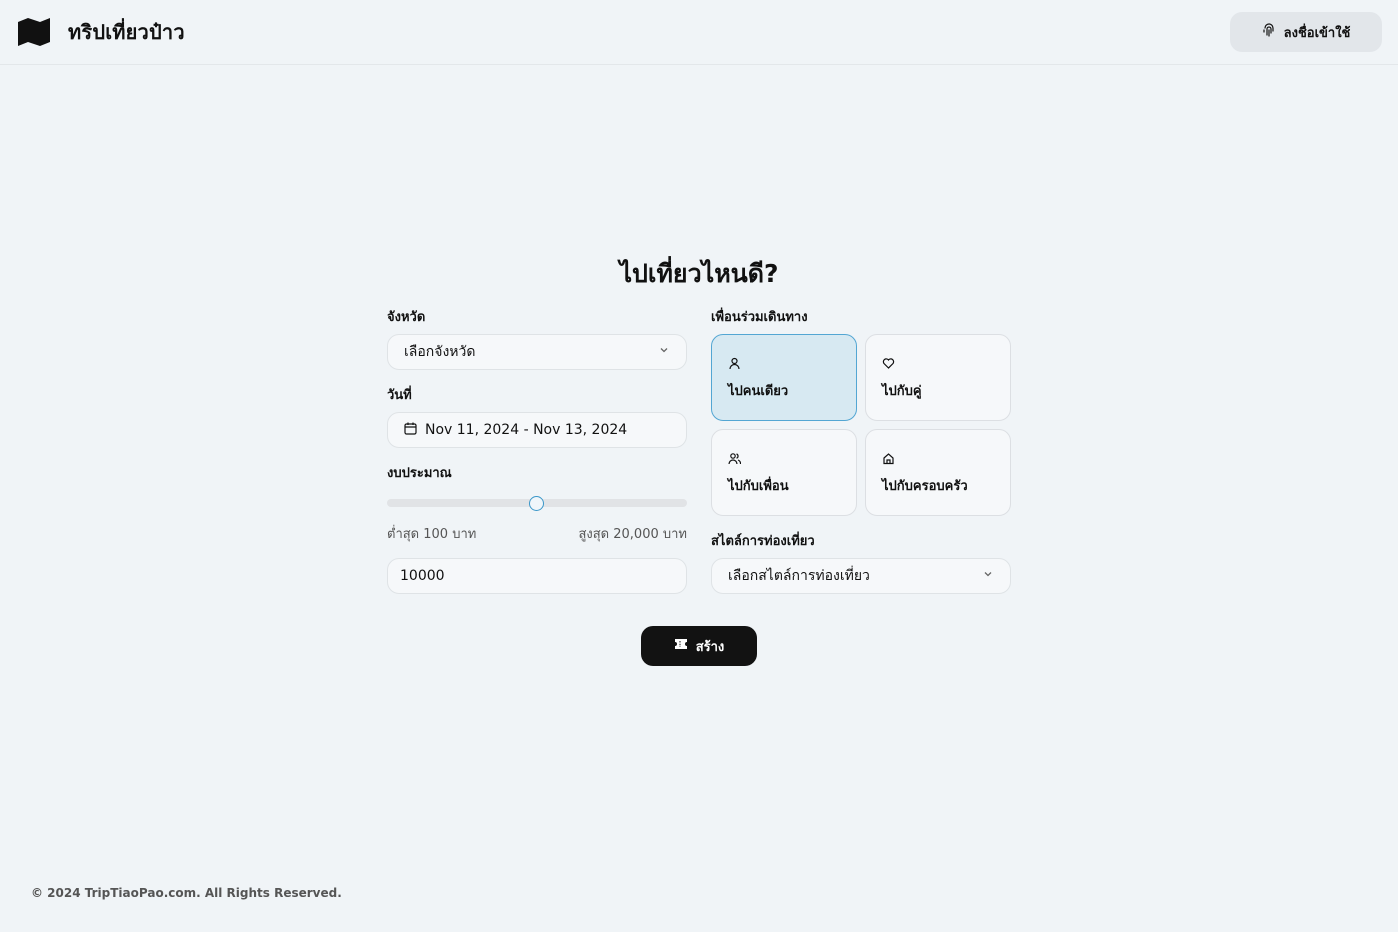  I want to click on date-range-picker: Nov 11, 2024 - Nov 13, 2024, so click(537, 430).